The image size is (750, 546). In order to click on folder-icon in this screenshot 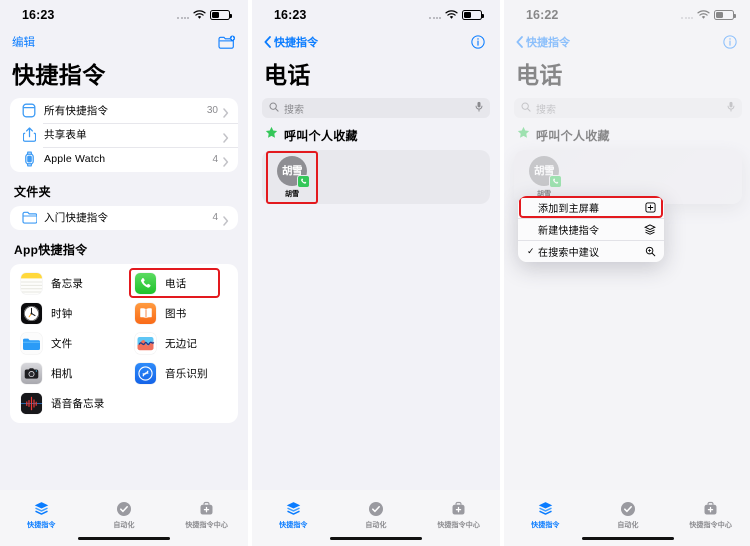, I will do `click(29, 218)`.